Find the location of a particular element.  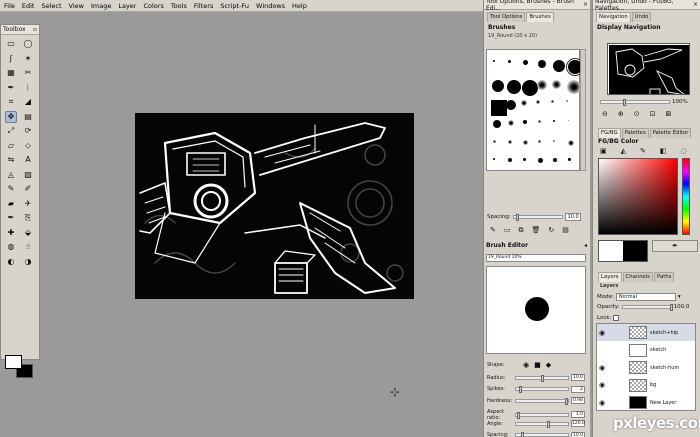

ellipse-select-tool-icon: ◯ is located at coordinates (28, 44).